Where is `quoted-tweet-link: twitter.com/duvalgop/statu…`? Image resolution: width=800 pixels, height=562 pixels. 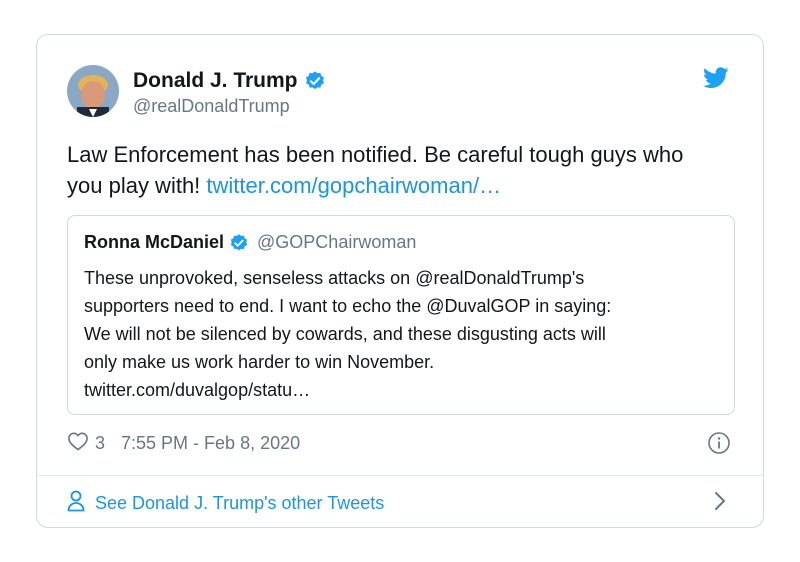 quoted-tweet-link: twitter.com/duvalgop/statu… is located at coordinates (197, 390).